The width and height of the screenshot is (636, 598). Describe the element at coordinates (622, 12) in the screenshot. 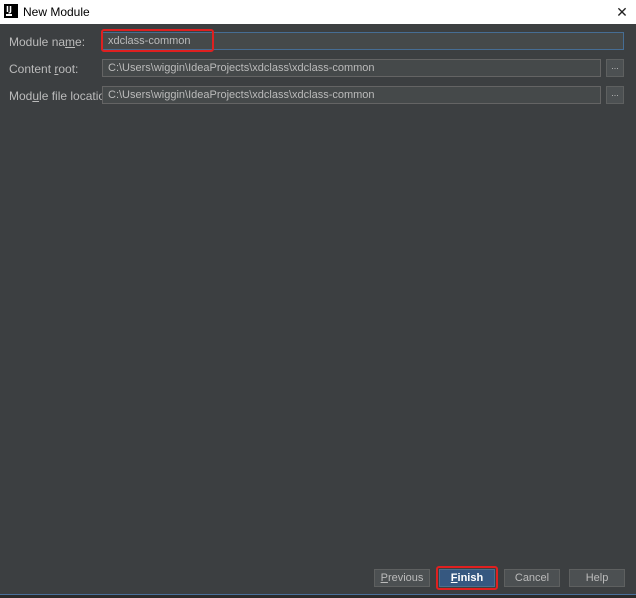

I see `close-icon: ✕` at that location.